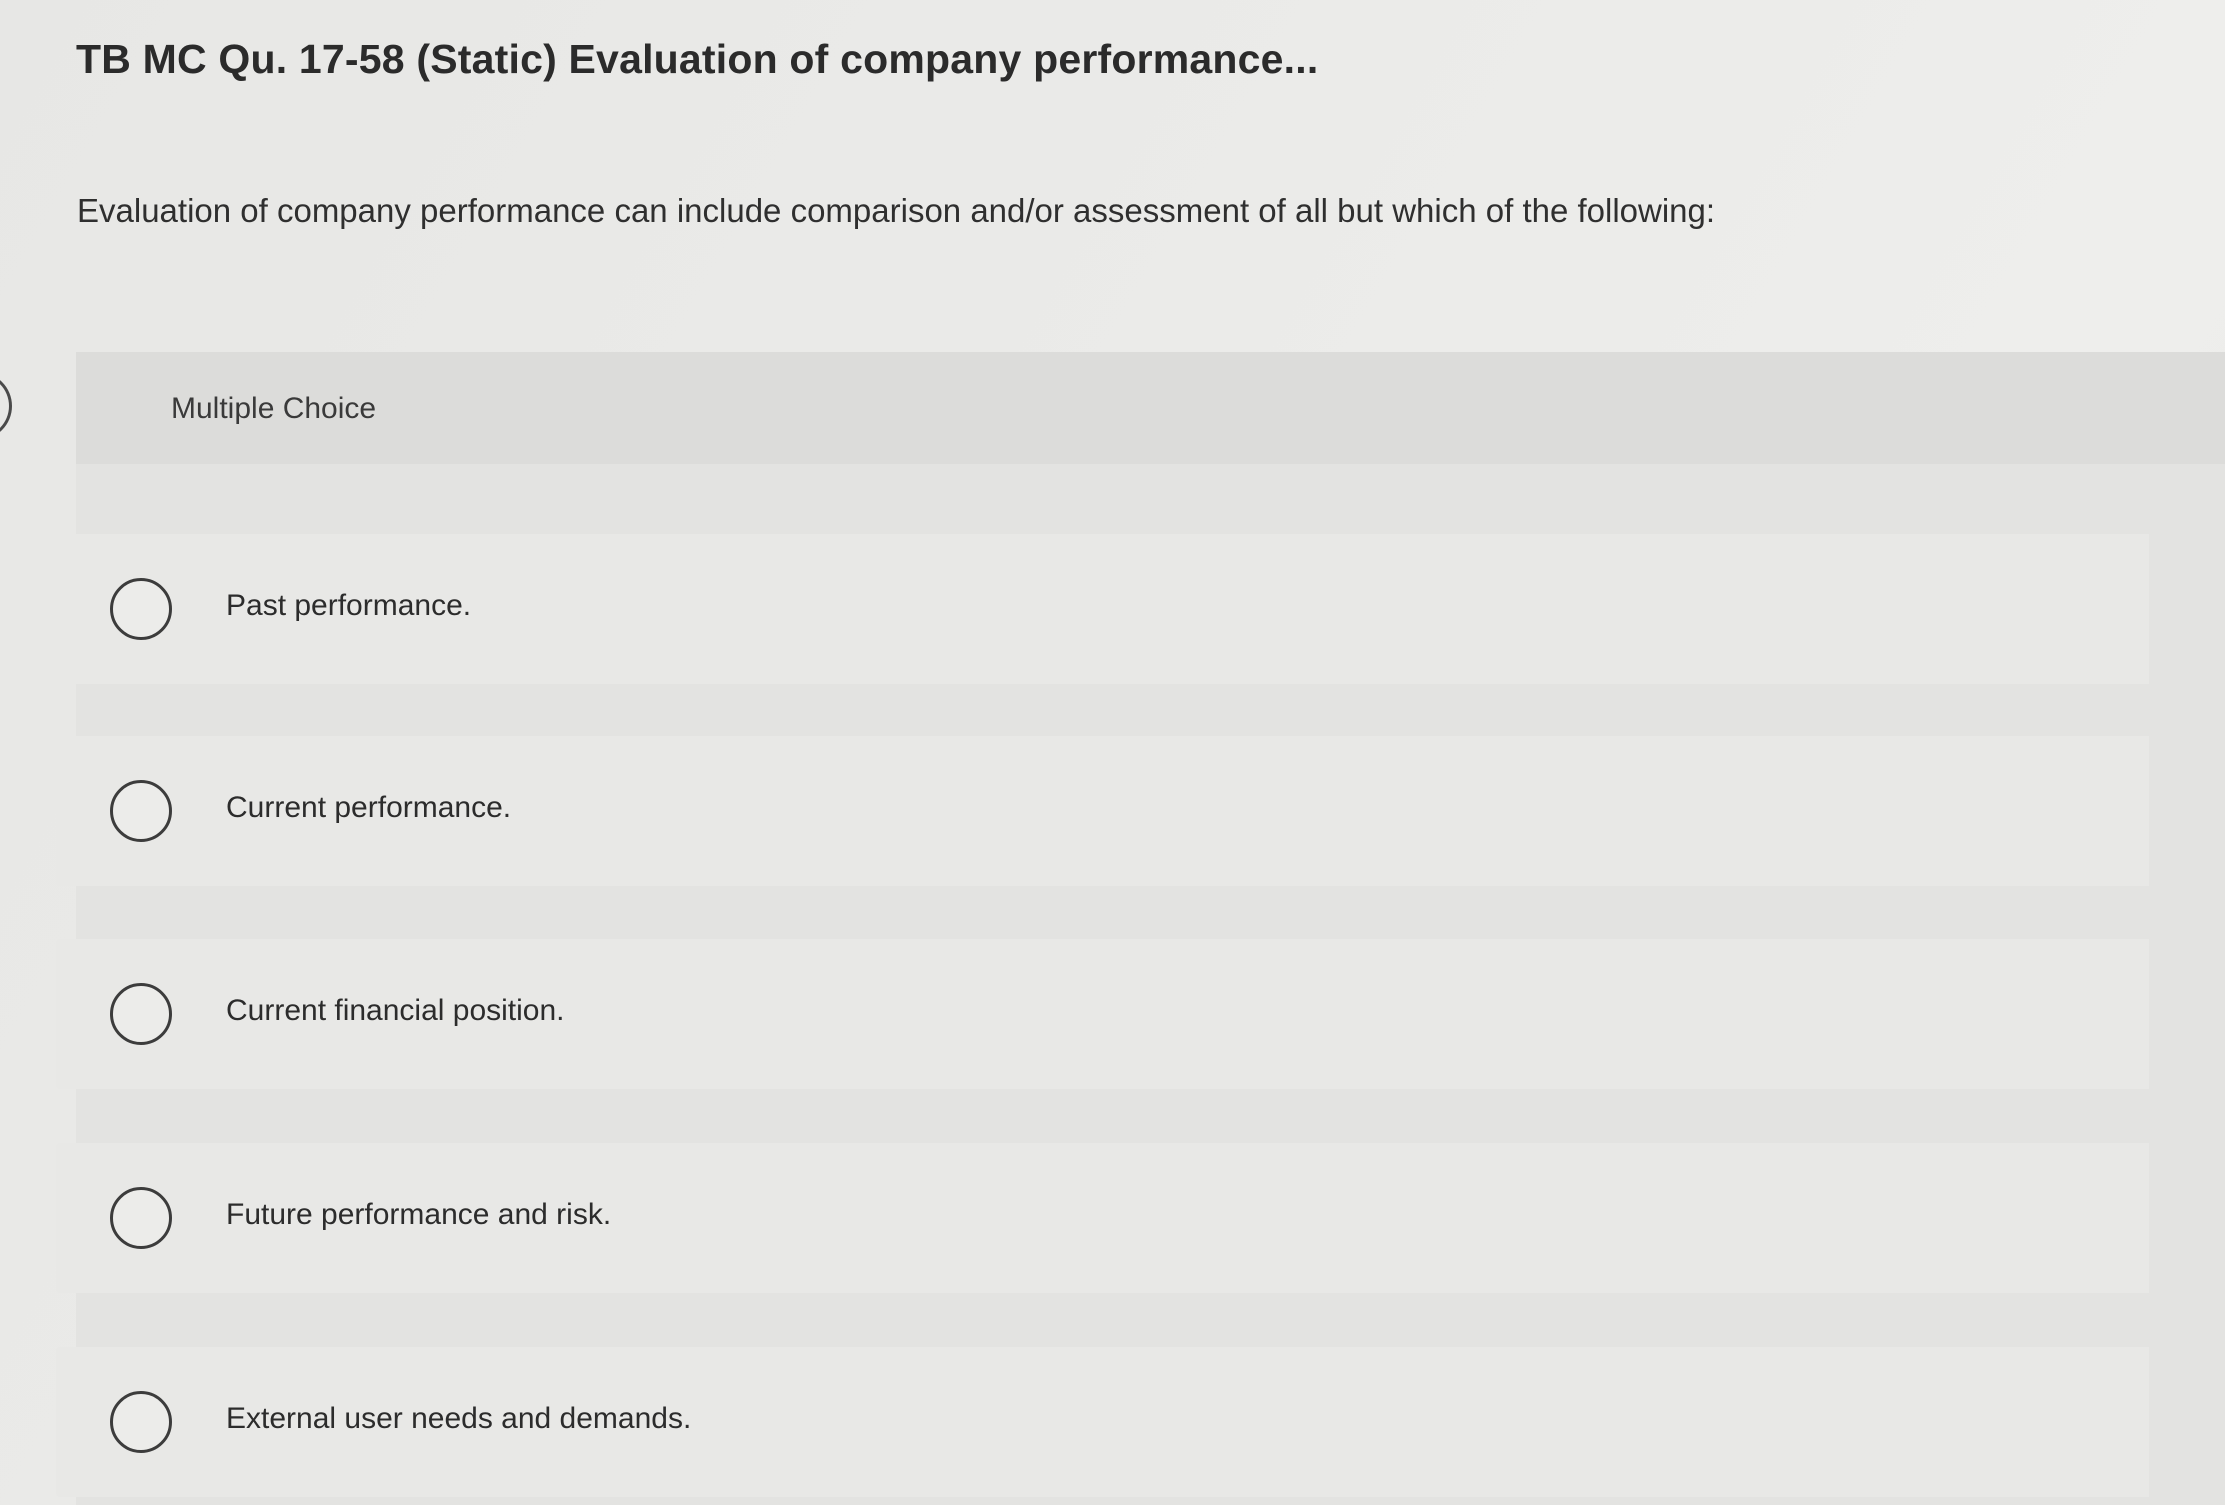 This screenshot has height=1505, width=2225. Describe the element at coordinates (349, 605) in the screenshot. I see `choice-option-label: Past performance.` at that location.